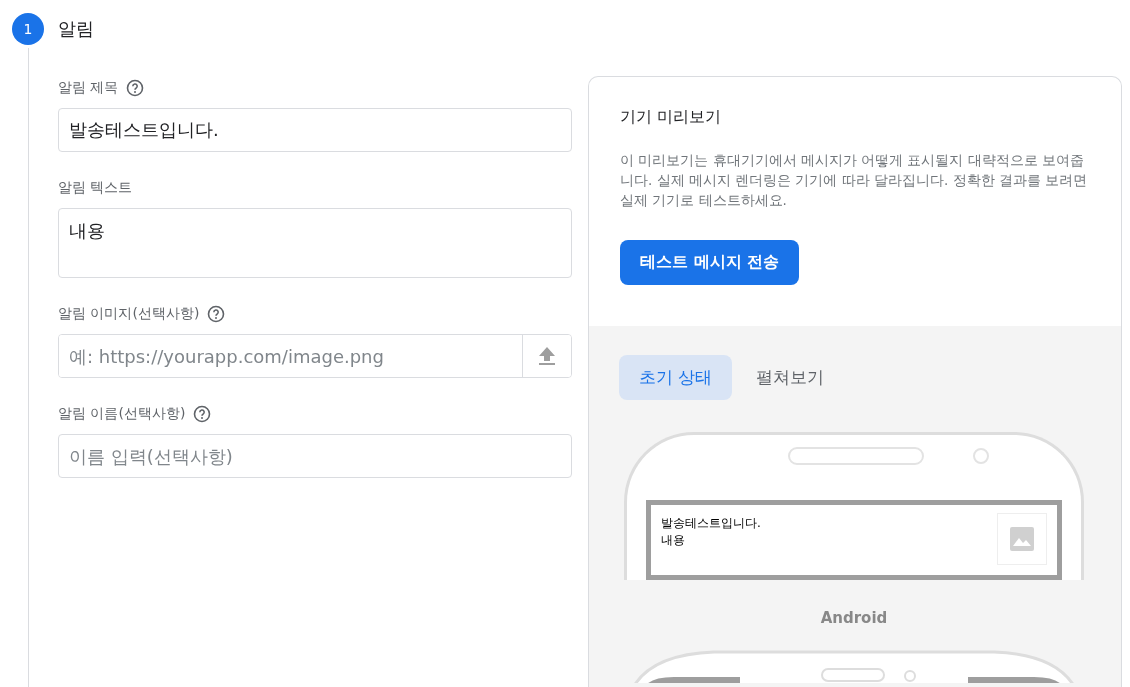 This screenshot has width=1130, height=687. What do you see at coordinates (1022, 539) in the screenshot?
I see `image-icon` at bounding box center [1022, 539].